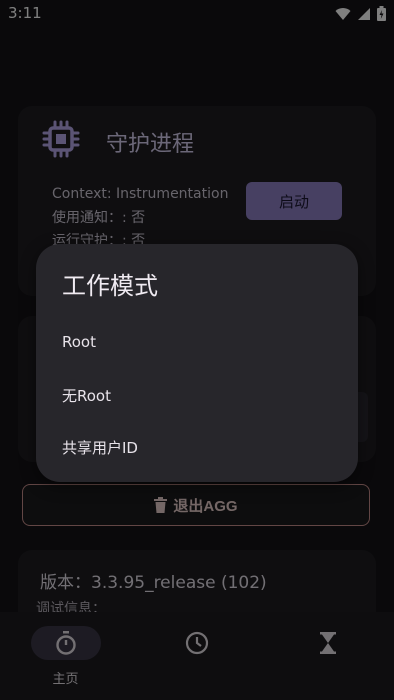  What do you see at coordinates (197, 395) in the screenshot?
I see `option-no-root: 无Root` at bounding box center [197, 395].